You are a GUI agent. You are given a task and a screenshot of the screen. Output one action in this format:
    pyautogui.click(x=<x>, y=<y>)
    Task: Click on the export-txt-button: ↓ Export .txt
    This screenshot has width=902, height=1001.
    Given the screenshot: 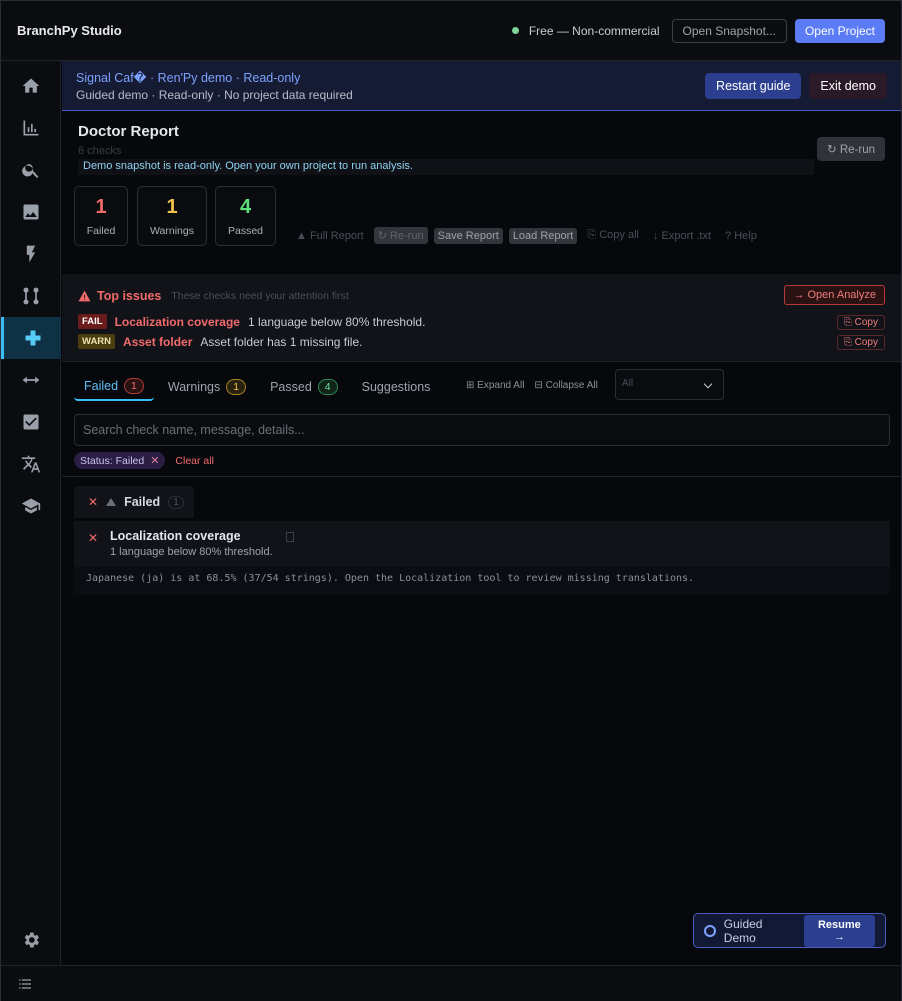 What is the action you would take?
    pyautogui.click(x=682, y=236)
    